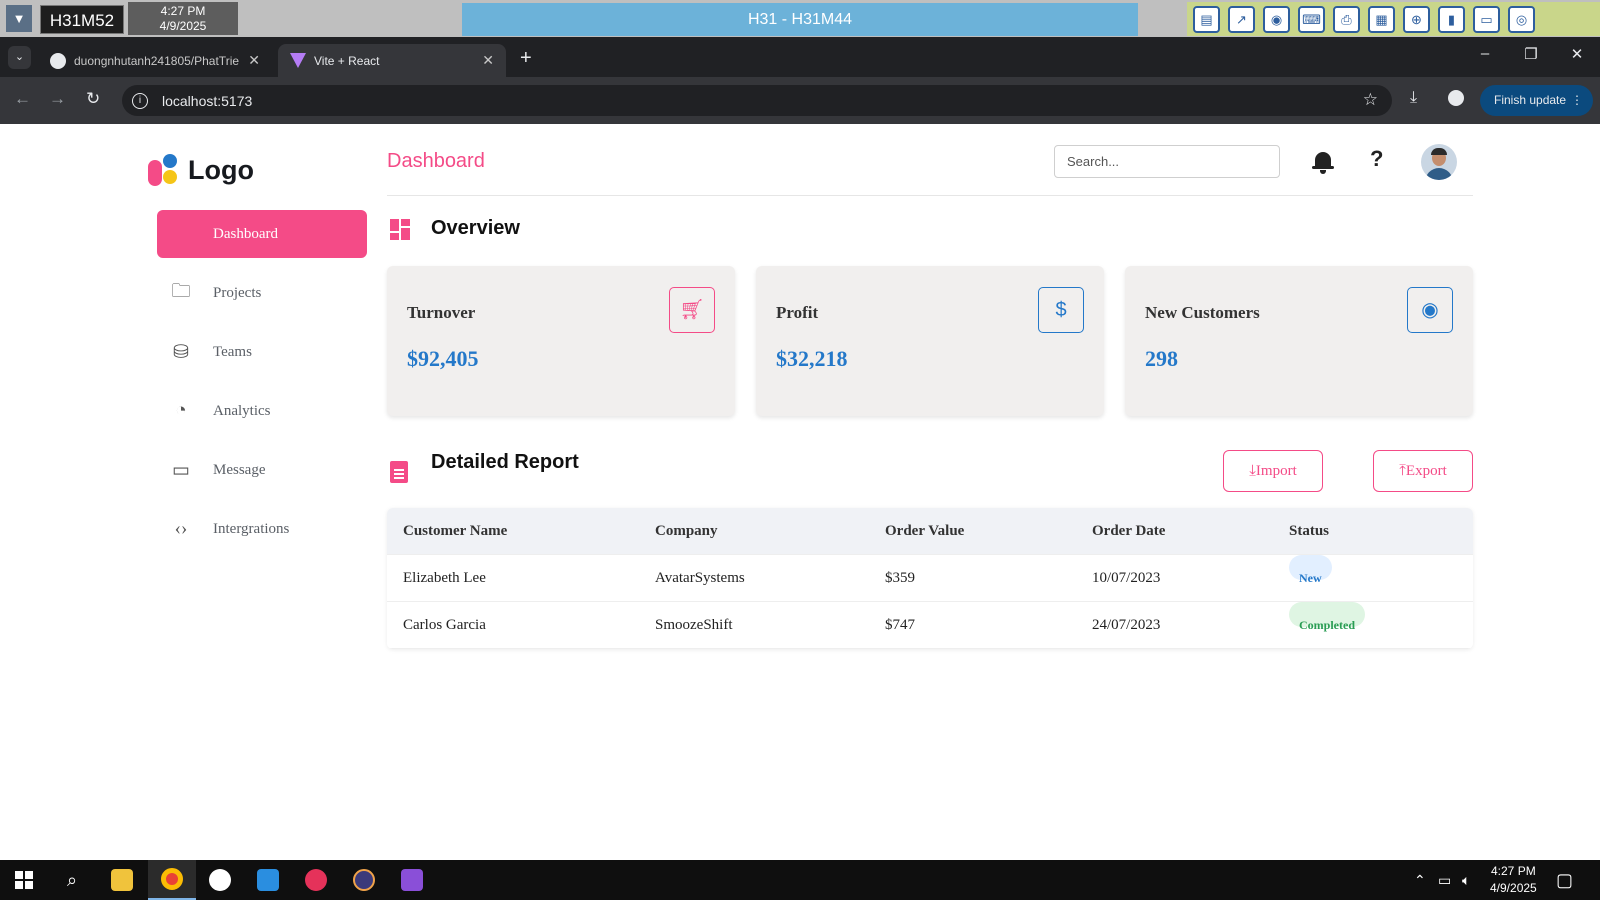 Image resolution: width=1600 pixels, height=900 pixels. What do you see at coordinates (1126, 578) in the screenshot?
I see `cell-order-date: 10/07/2023` at bounding box center [1126, 578].